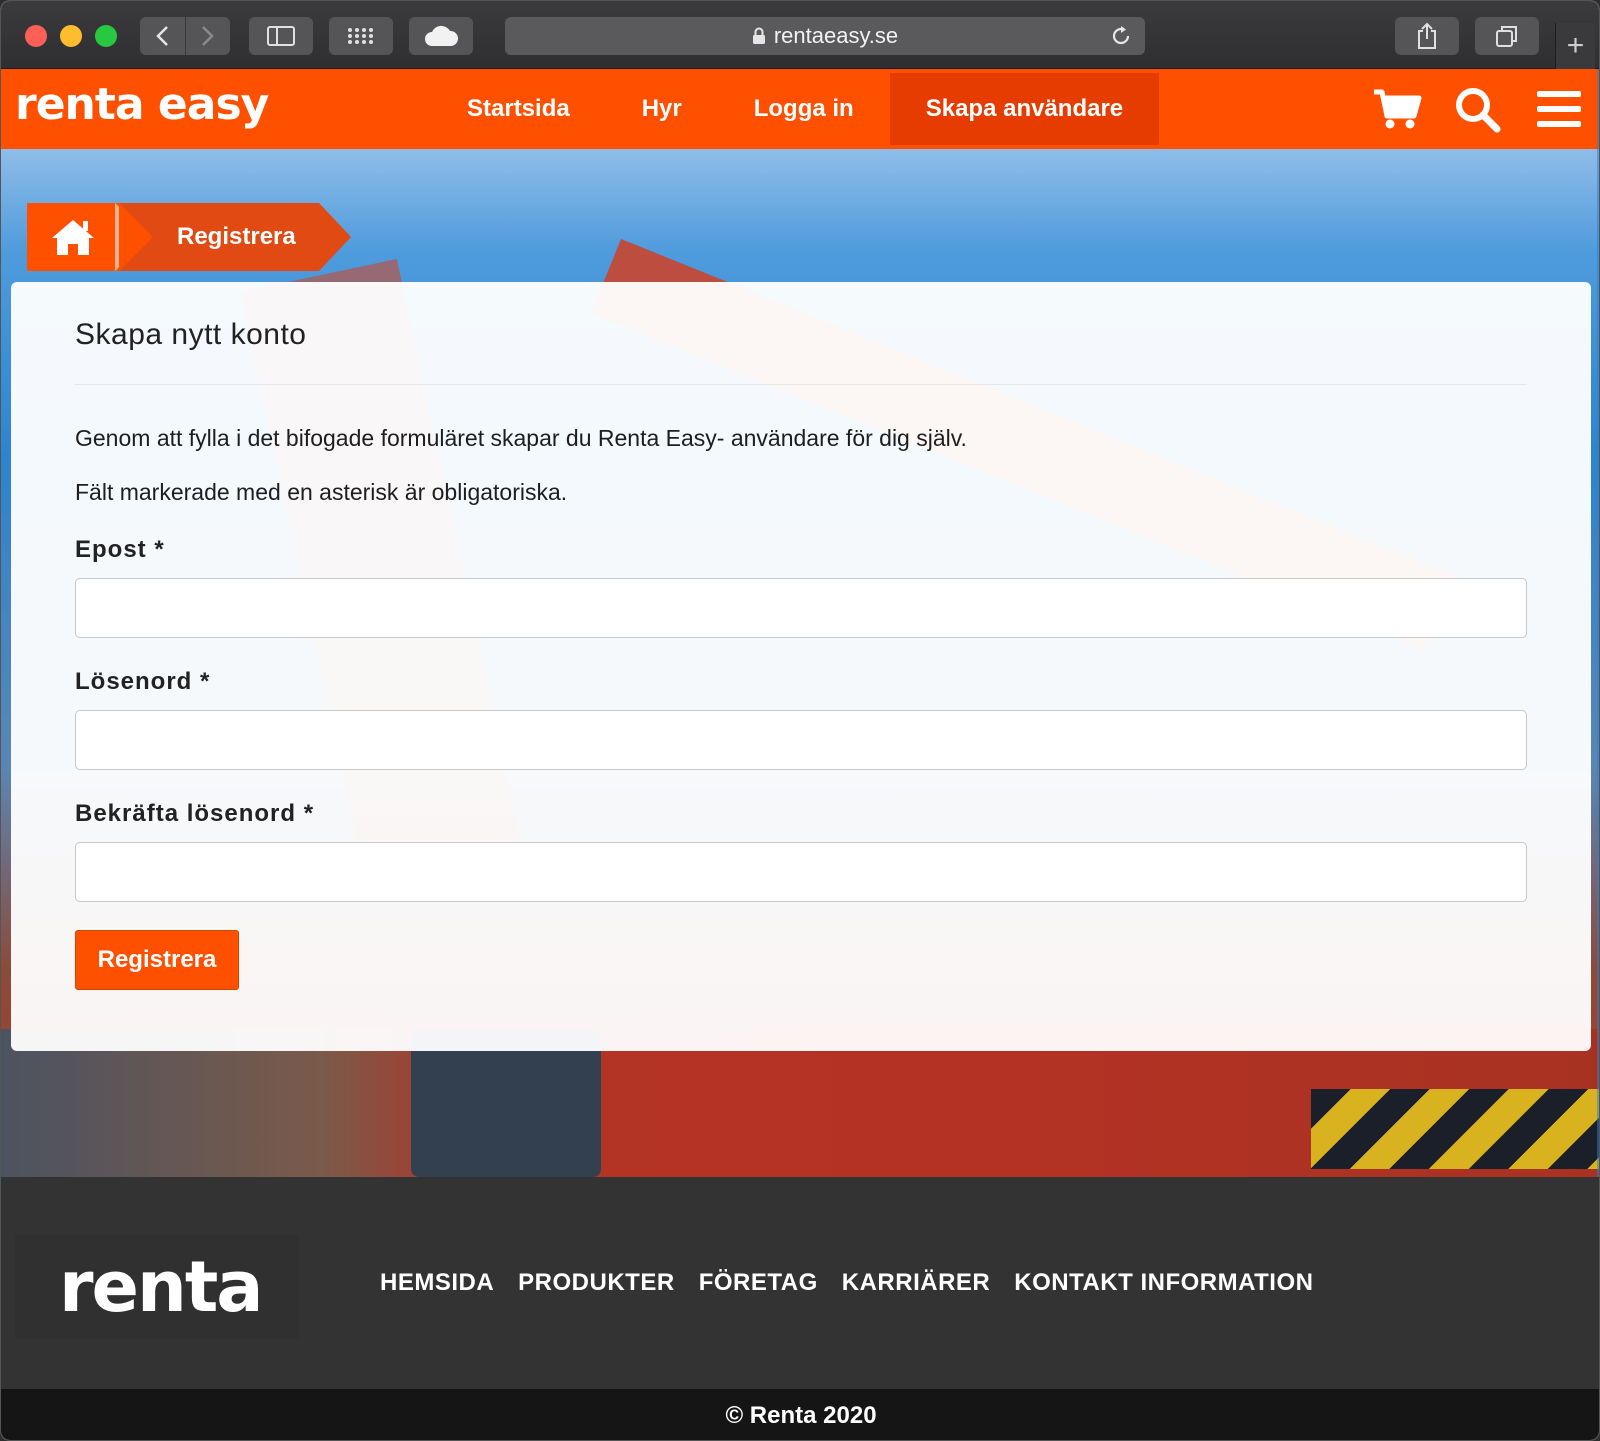  What do you see at coordinates (801, 351) in the screenshot?
I see `page-title: Skapa nytt konto` at bounding box center [801, 351].